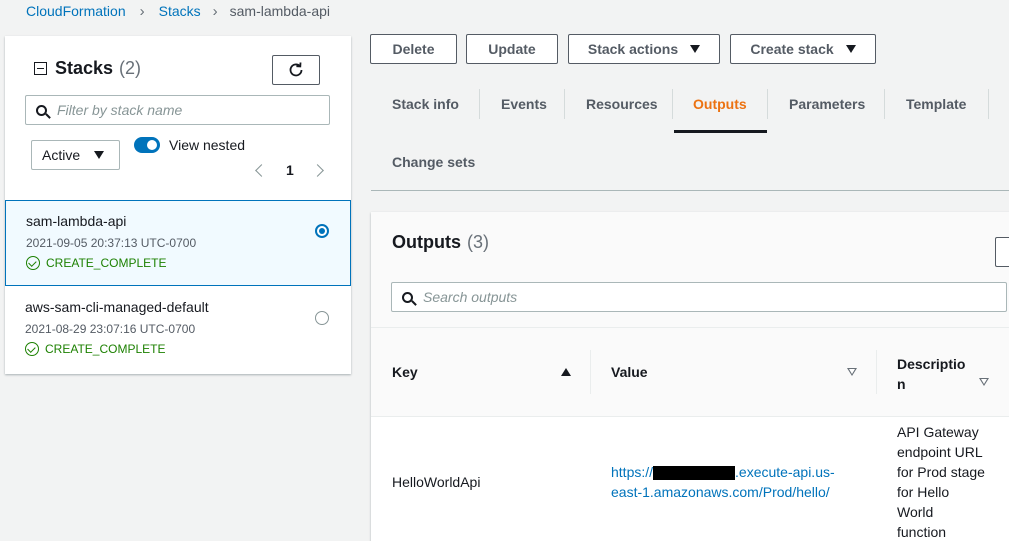 The width and height of the screenshot is (1009, 541). Describe the element at coordinates (40, 68) in the screenshot. I see `collapse-icon` at that location.